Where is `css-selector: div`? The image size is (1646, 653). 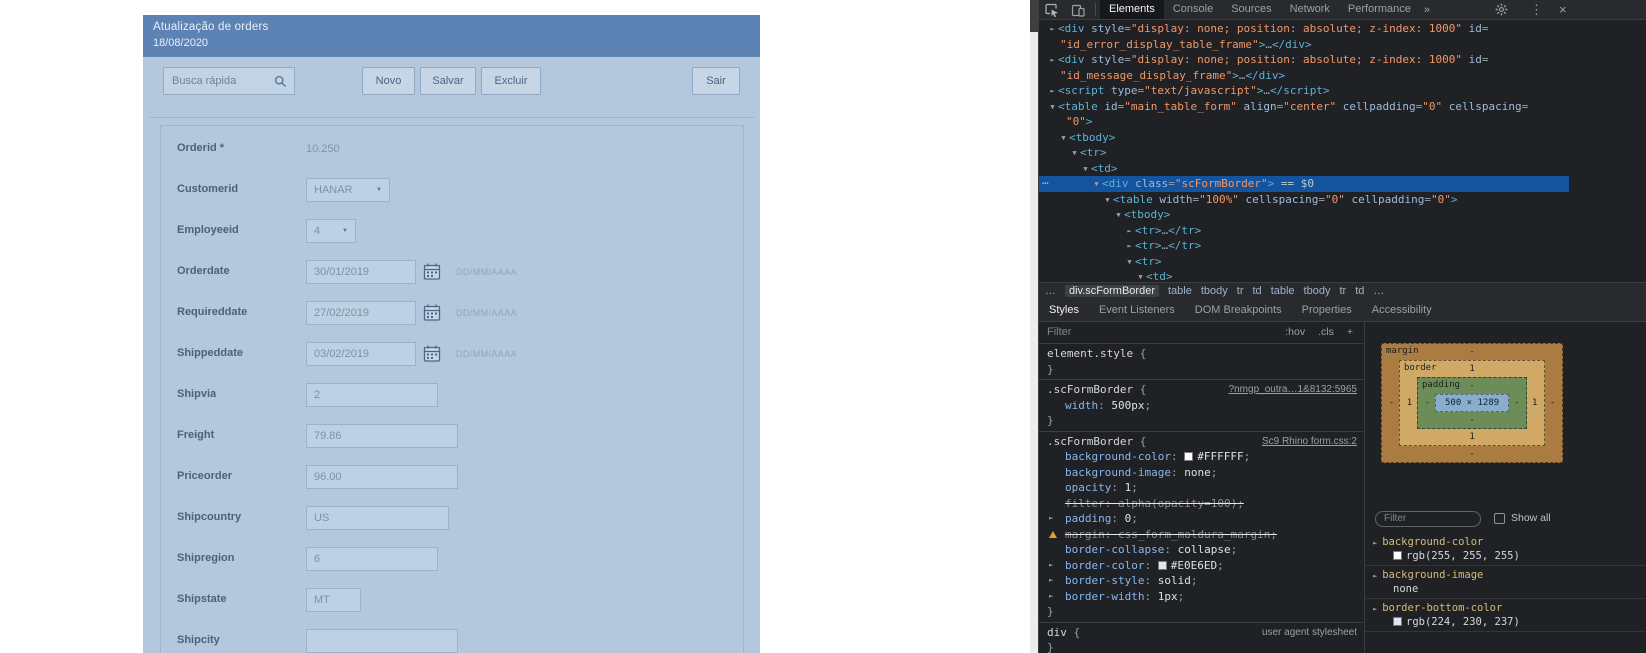 css-selector: div is located at coordinates (1057, 632).